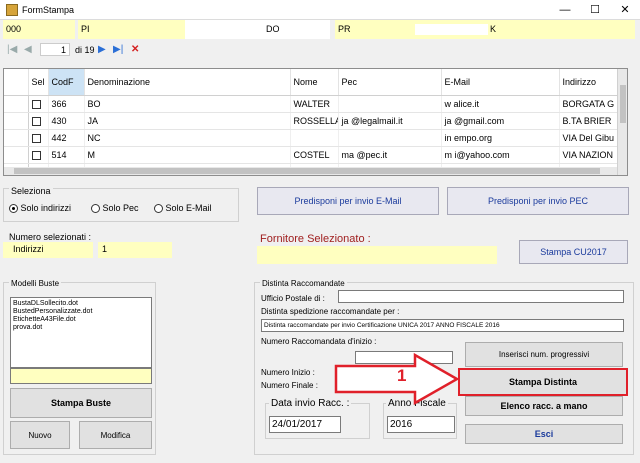 Image resolution: width=640 pixels, height=463 pixels. What do you see at coordinates (102, 49) in the screenshot?
I see `next-record-icon: ▶` at bounding box center [102, 49].